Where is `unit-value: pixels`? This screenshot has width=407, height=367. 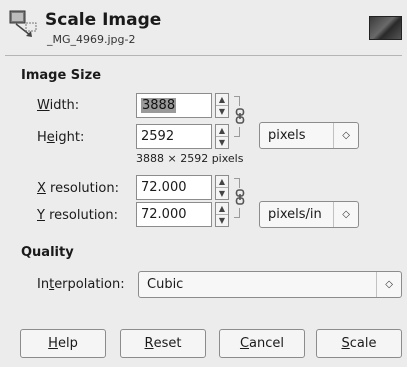 unit-value: pixels is located at coordinates (287, 135).